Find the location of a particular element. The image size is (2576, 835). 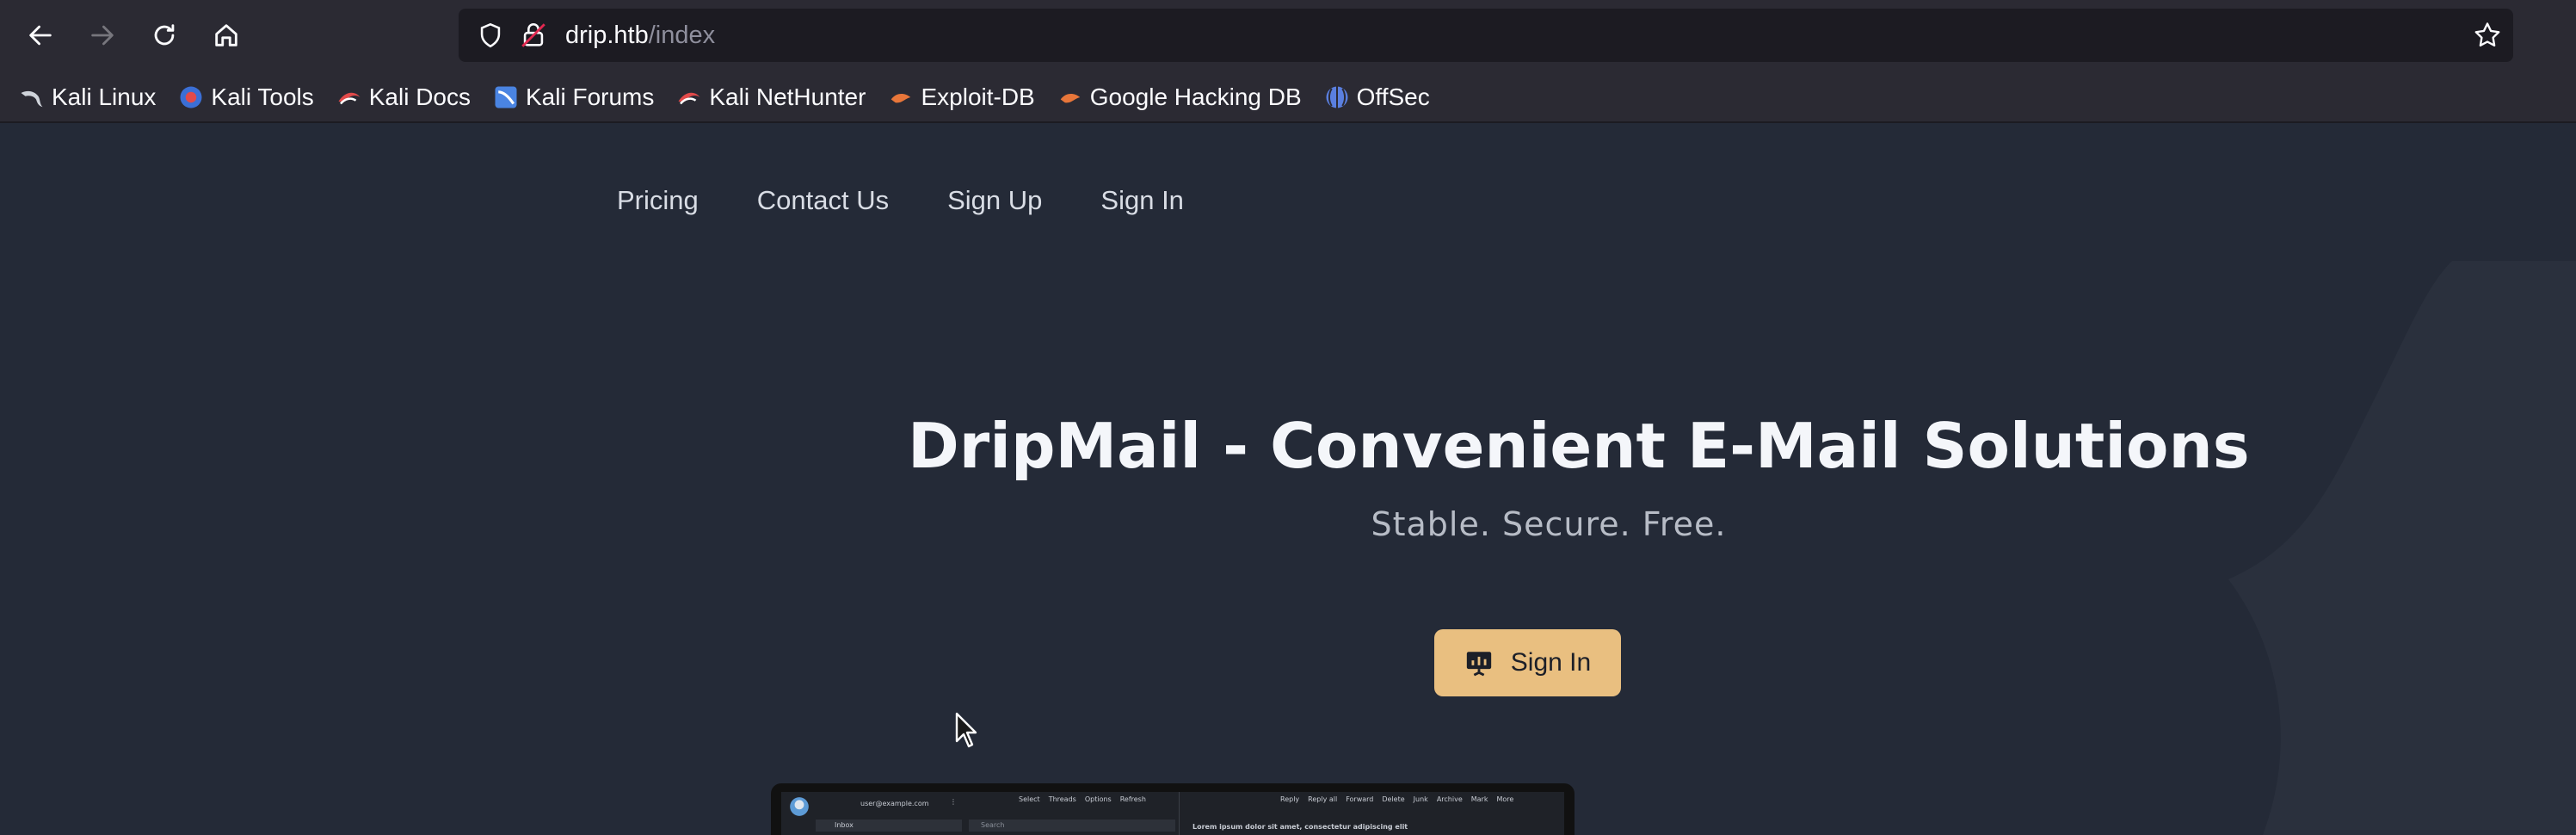

background-decoration is located at coordinates (2402, 548).